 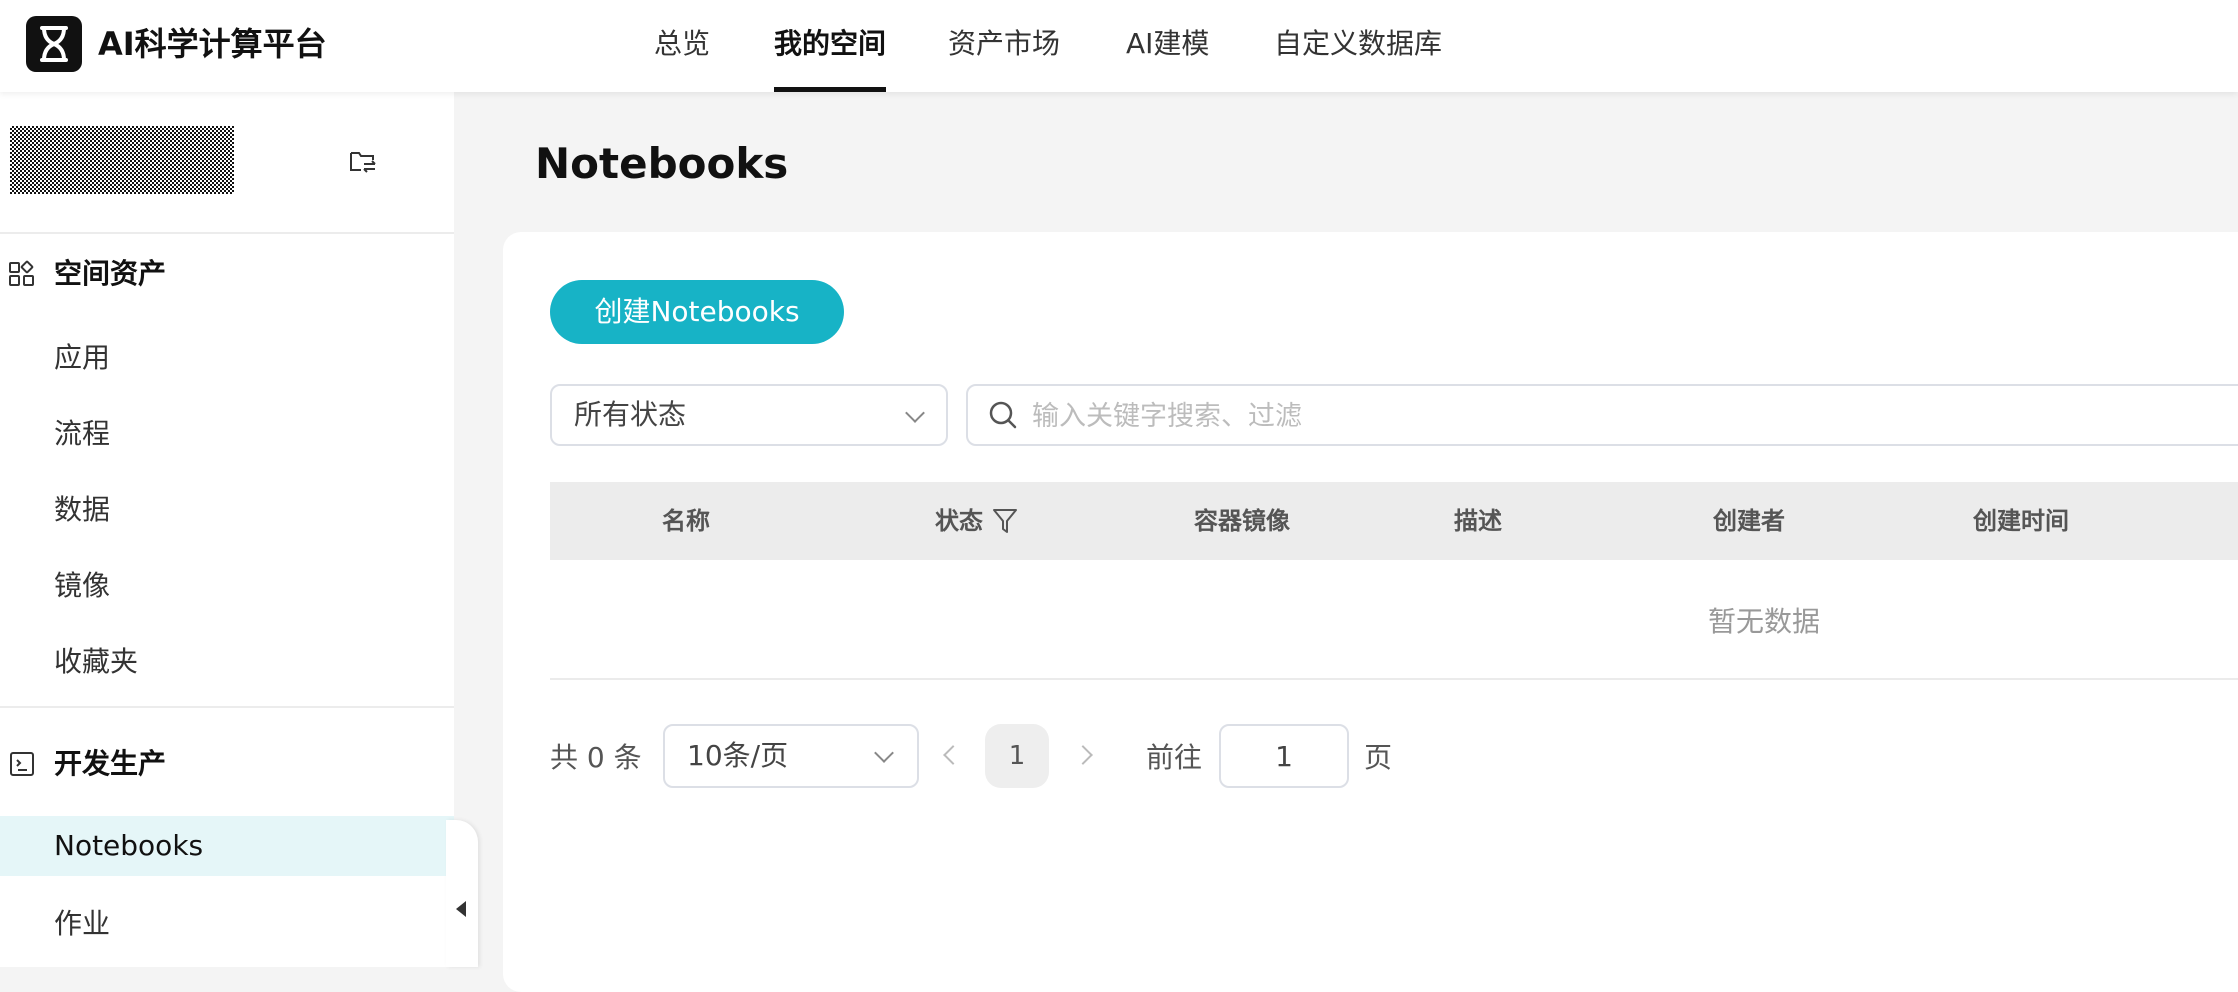 What do you see at coordinates (363, 161) in the screenshot?
I see `switch-workspace-icon` at bounding box center [363, 161].